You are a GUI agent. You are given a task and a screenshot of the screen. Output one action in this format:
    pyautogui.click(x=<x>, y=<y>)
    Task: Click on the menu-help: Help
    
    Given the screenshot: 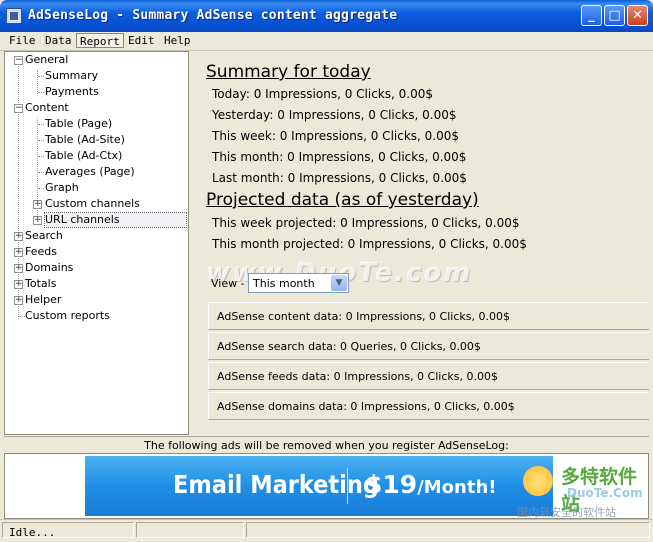 What is the action you would take?
    pyautogui.click(x=177, y=40)
    